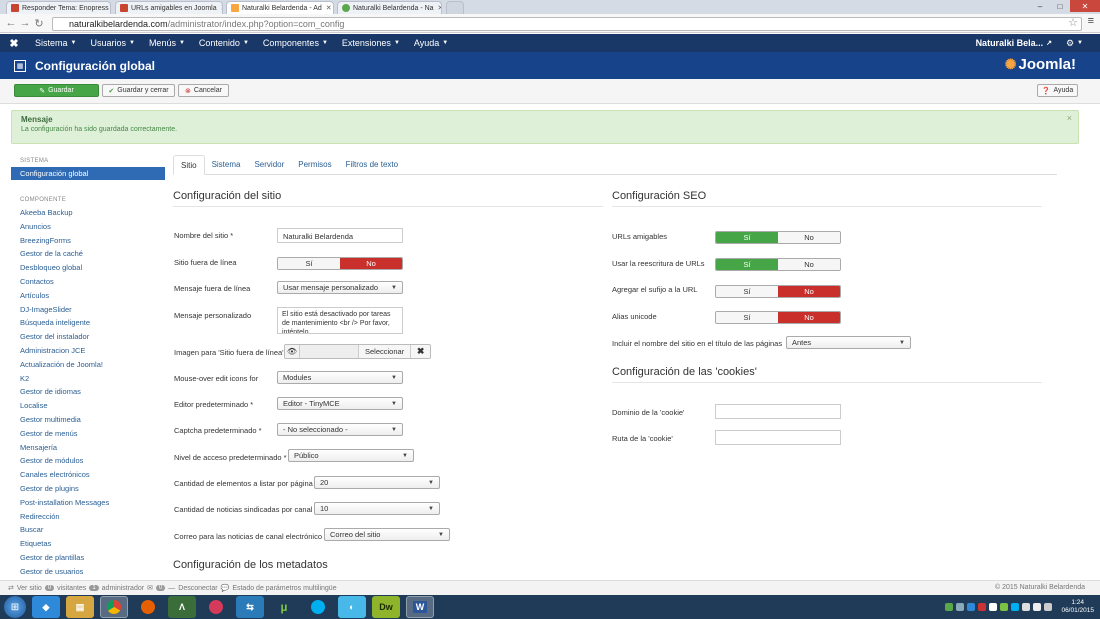 The width and height of the screenshot is (1100, 619). What do you see at coordinates (431, 43) in the screenshot?
I see `menu-ayuda: Ayuda ▼` at bounding box center [431, 43].